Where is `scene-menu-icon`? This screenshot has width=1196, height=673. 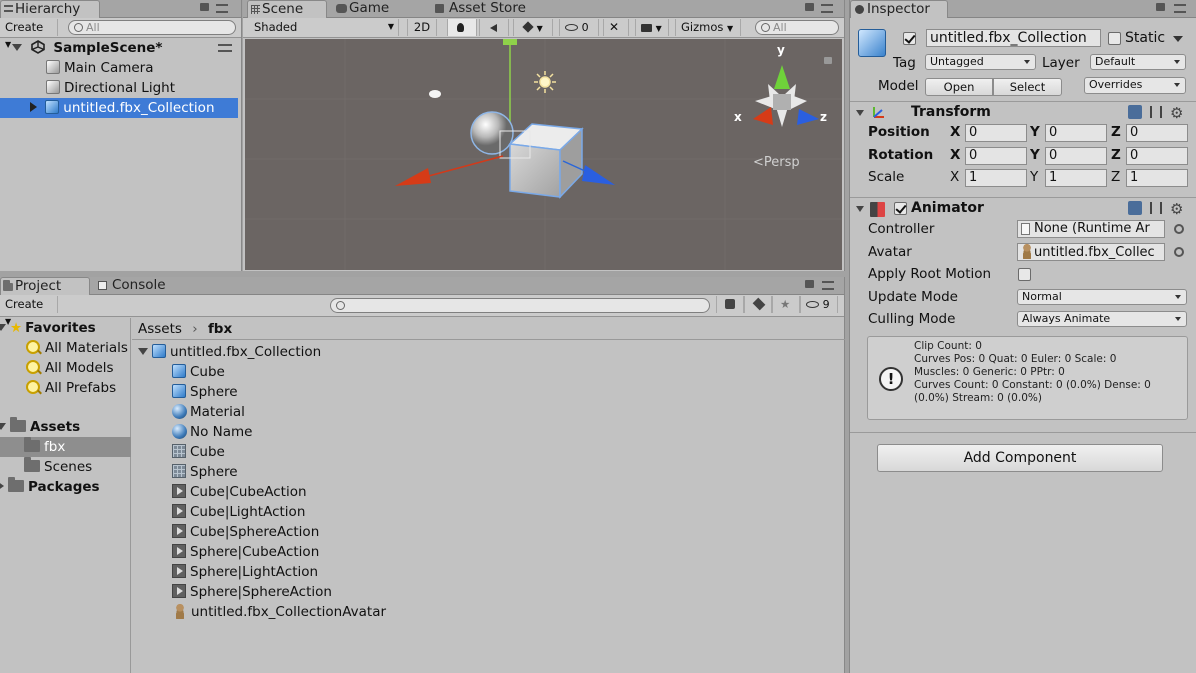
scene-menu-icon is located at coordinates (225, 48).